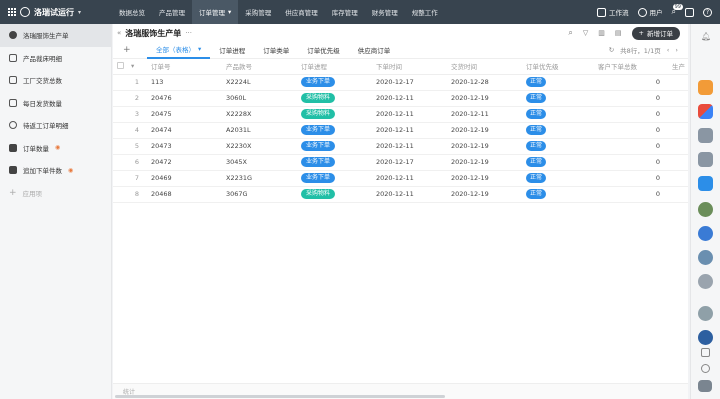  What do you see at coordinates (705, 386) in the screenshot?
I see `chat-toggle-icon` at bounding box center [705, 386].